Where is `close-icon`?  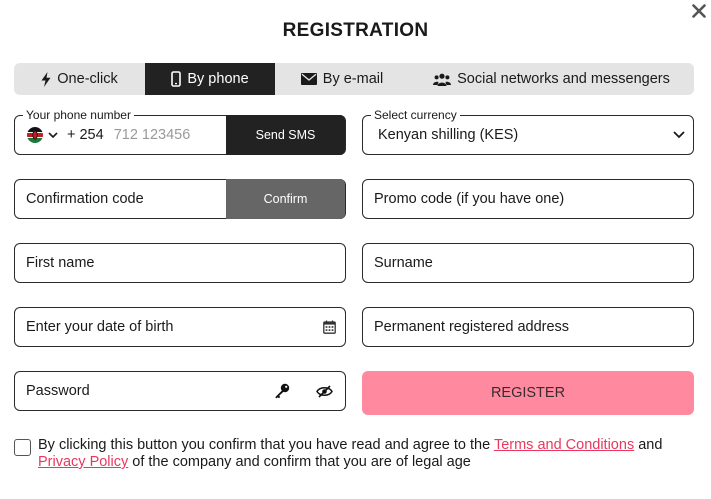 close-icon is located at coordinates (699, 11).